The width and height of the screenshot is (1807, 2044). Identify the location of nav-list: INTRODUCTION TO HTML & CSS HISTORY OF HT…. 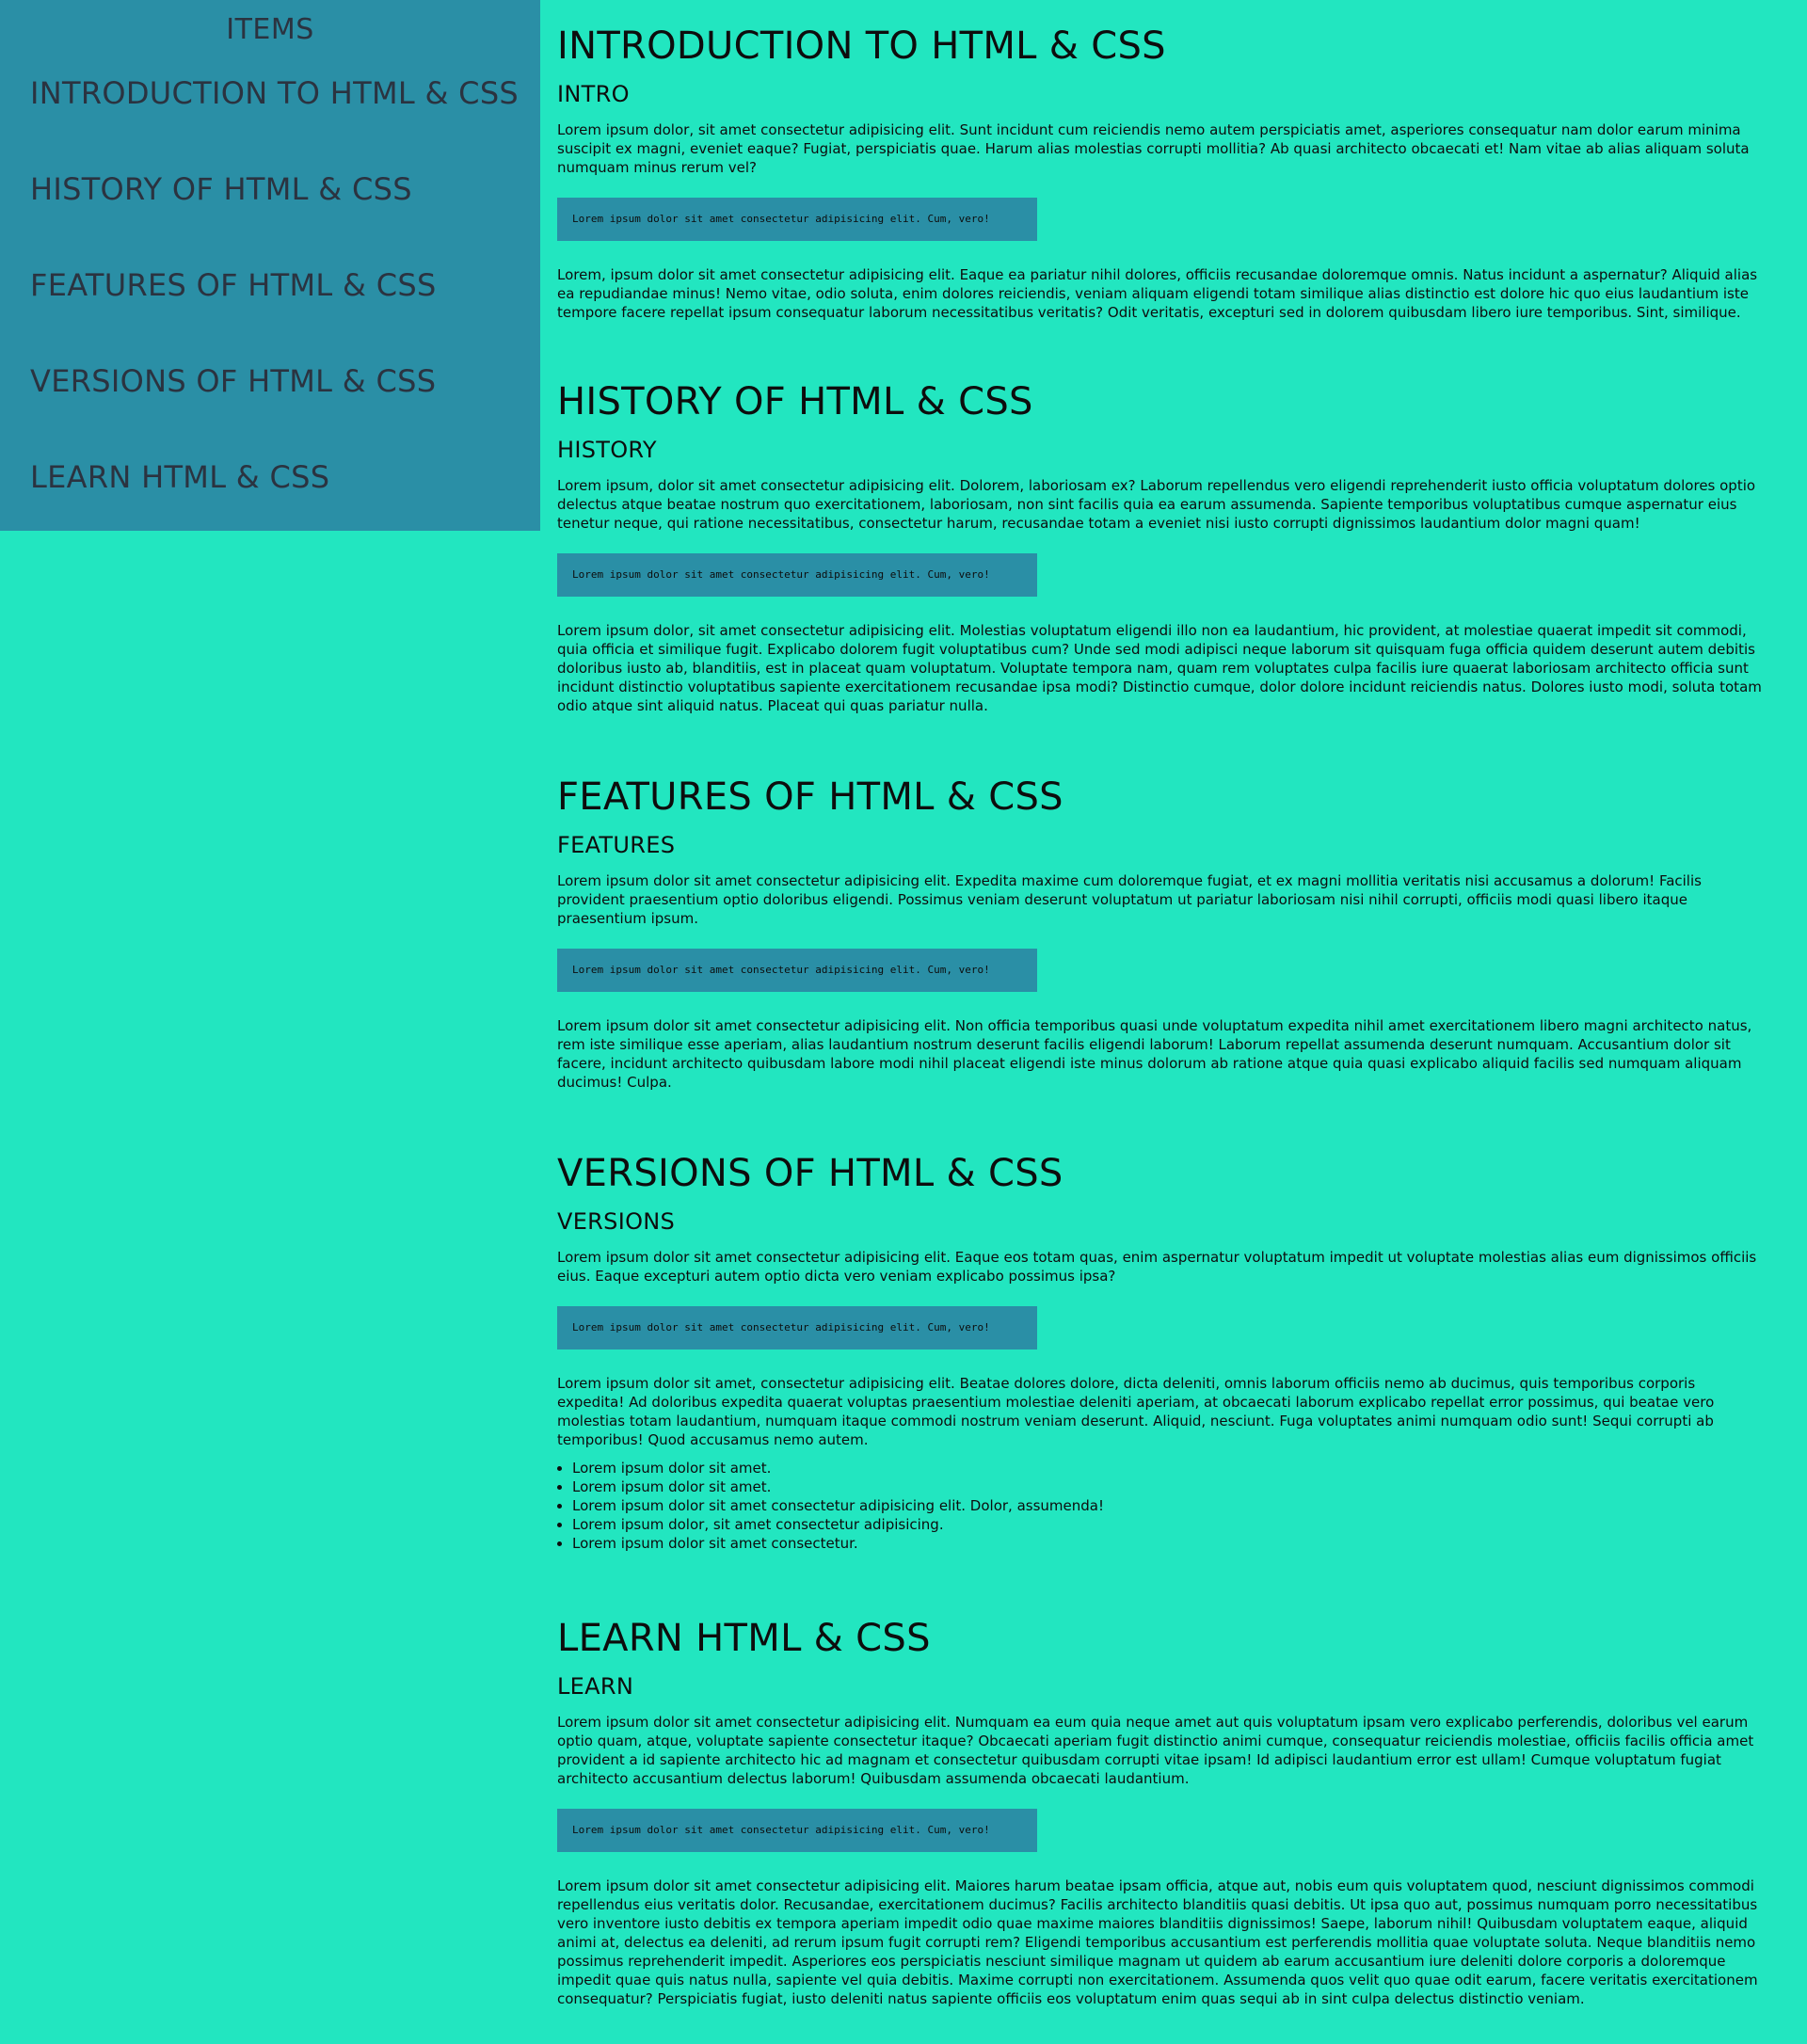
(270, 295).